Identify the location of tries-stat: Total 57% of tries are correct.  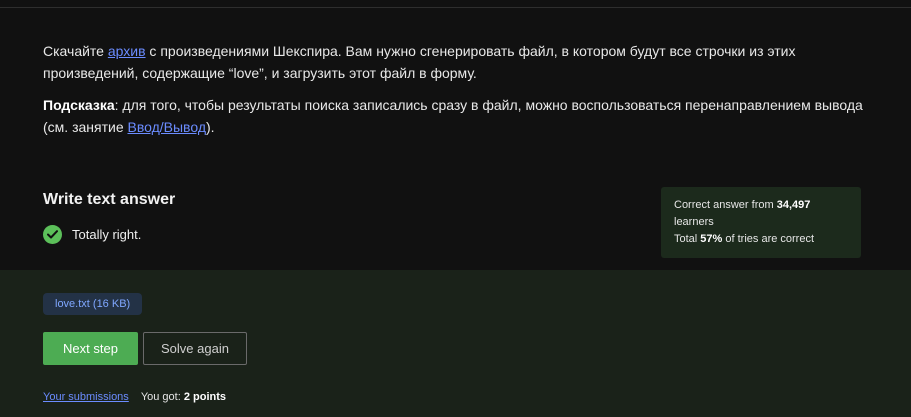
(761, 239).